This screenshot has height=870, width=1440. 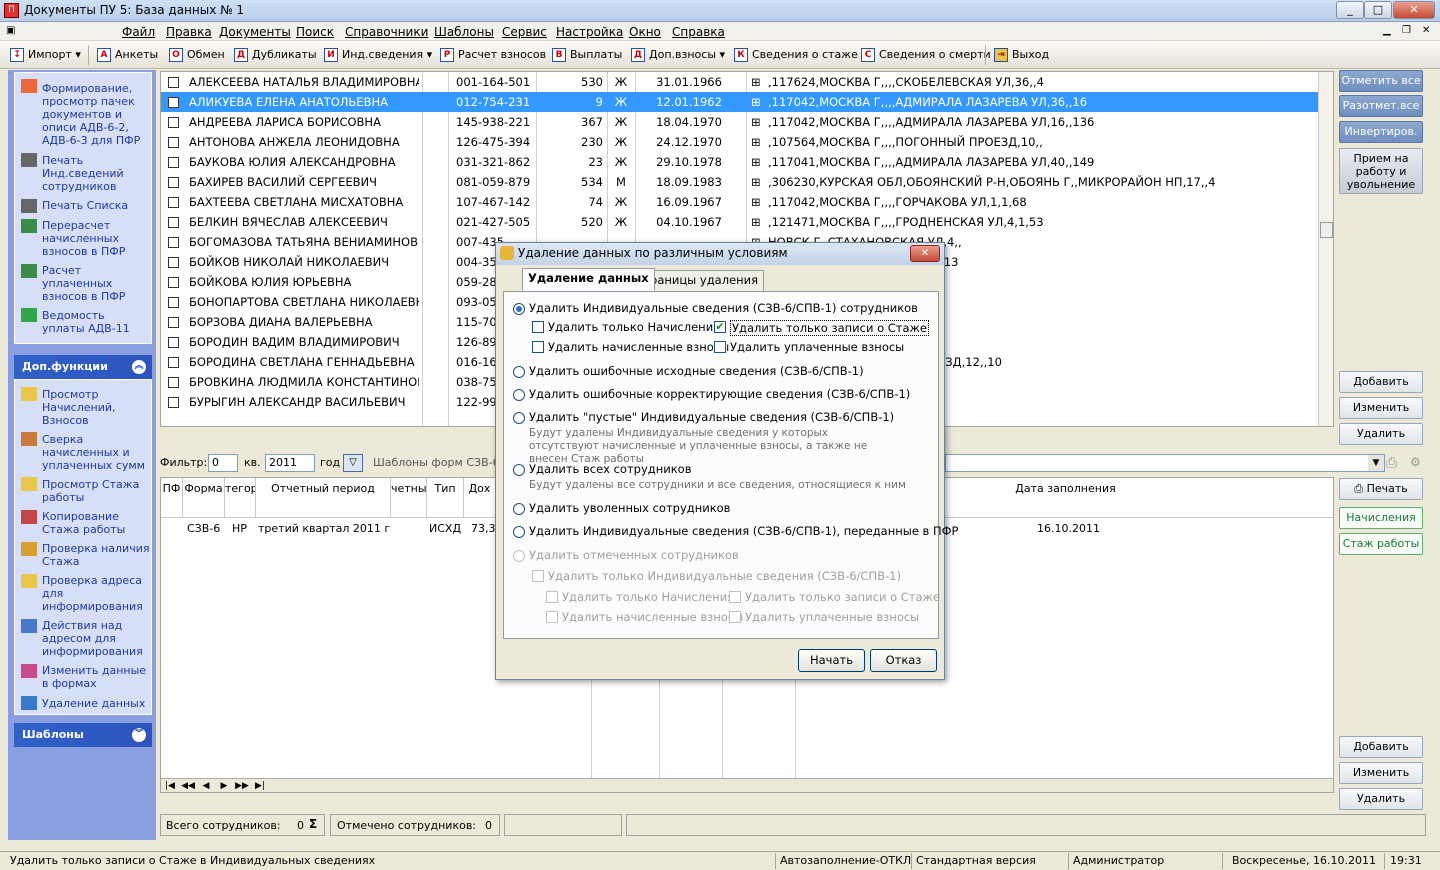 What do you see at coordinates (96, 452) in the screenshot?
I see `dop-item-reconcile: Сверка начисленных и уплаченных сумм` at bounding box center [96, 452].